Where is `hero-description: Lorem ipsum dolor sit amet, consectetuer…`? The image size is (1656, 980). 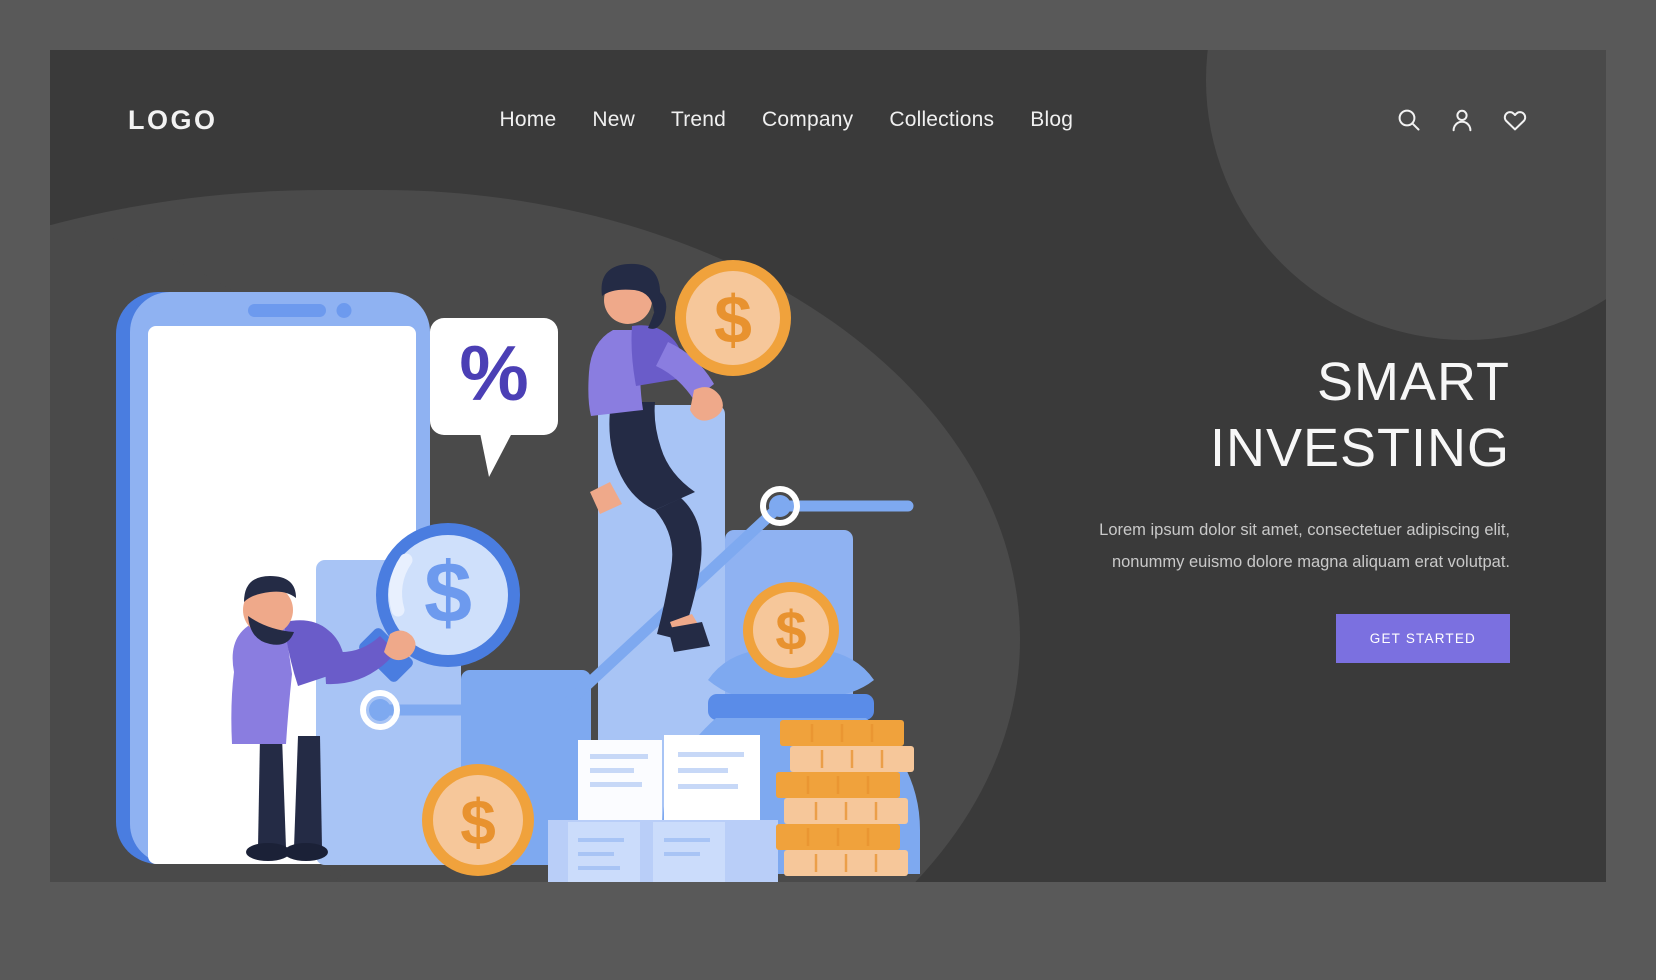
hero-description: Lorem ipsum dolor sit amet, consectetuer… is located at coordinates (1304, 545).